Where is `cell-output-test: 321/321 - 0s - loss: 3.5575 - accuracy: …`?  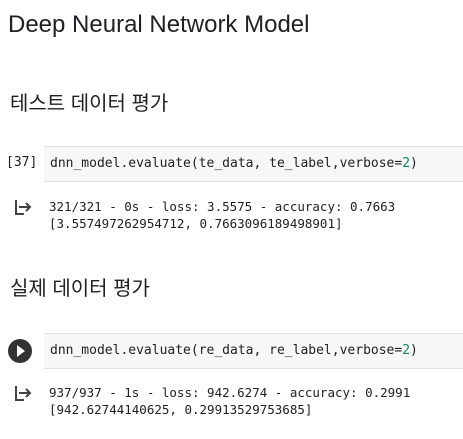 cell-output-test: 321/321 - 0s - loss: 3.5575 - accuracy: … is located at coordinates (222, 215).